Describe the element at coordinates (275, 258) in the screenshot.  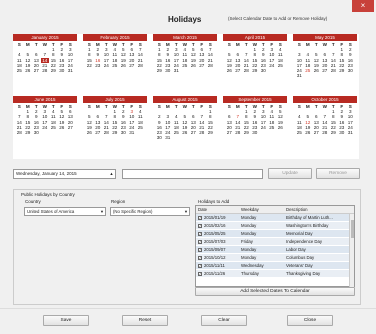
I see `table-row: ✓ 2015/10/12 Monday Columbus Day` at that location.